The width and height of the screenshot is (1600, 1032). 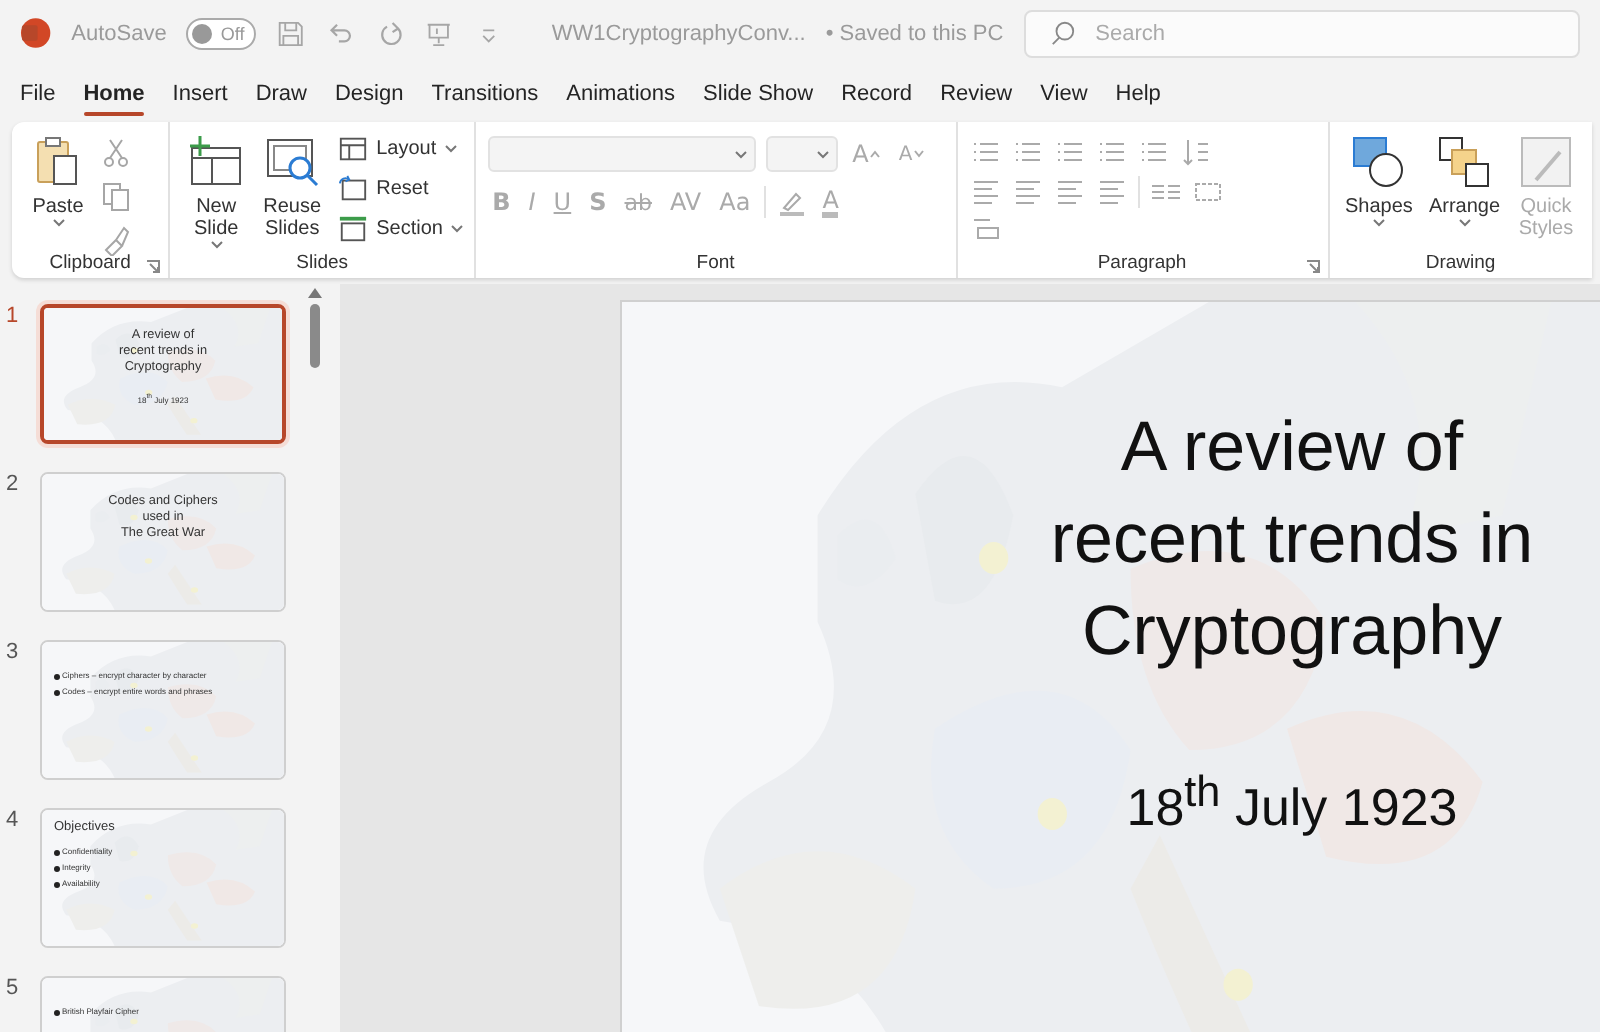 What do you see at coordinates (1142, 263) in the screenshot?
I see `group-label: Paragraph` at bounding box center [1142, 263].